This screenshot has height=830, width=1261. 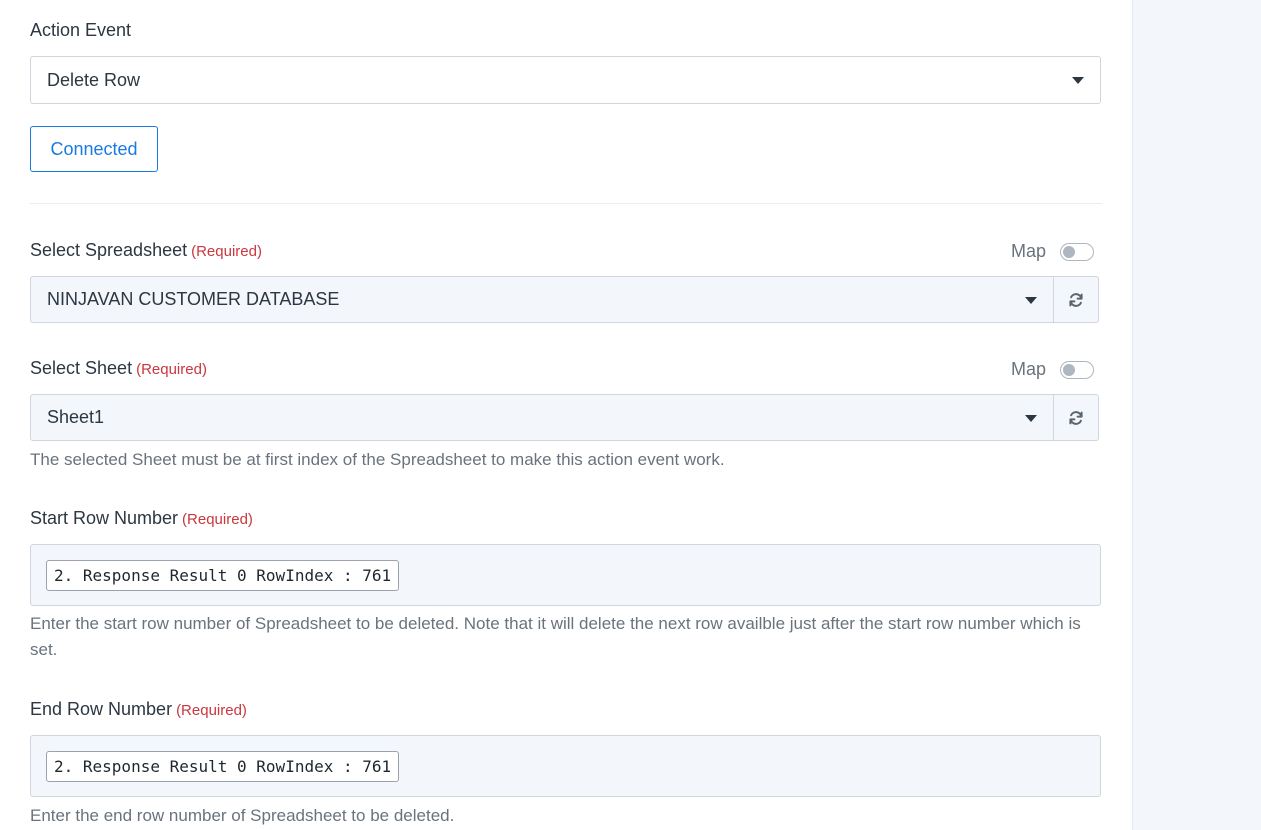 What do you see at coordinates (141, 518) in the screenshot?
I see `start-row-label: Start Row Number (Required)` at bounding box center [141, 518].